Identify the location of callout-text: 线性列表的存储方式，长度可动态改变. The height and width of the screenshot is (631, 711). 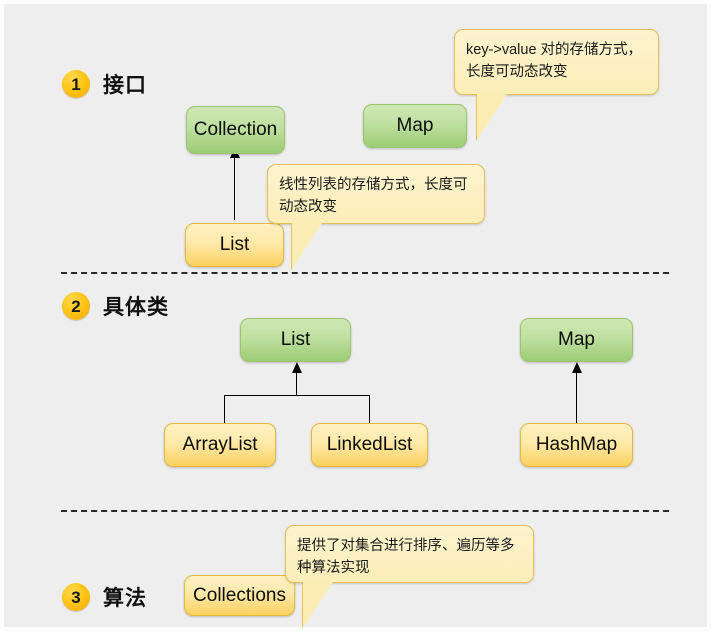
(373, 196).